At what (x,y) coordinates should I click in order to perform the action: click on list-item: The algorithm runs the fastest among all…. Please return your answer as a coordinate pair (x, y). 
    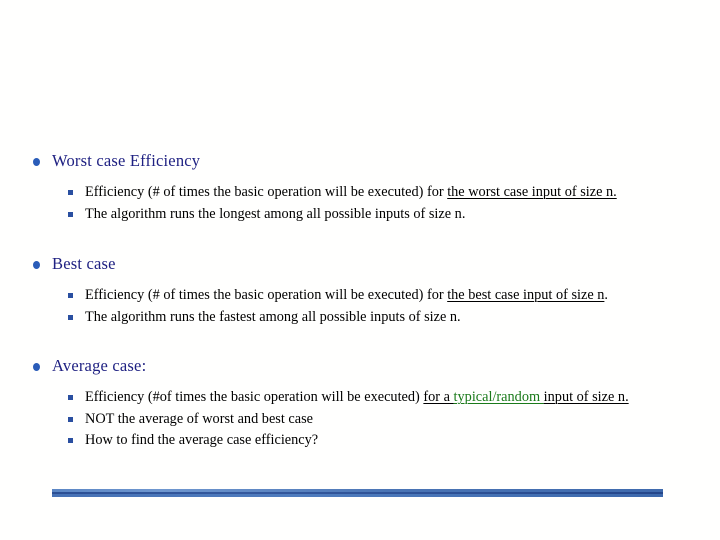
    Looking at the image, I should click on (360, 318).